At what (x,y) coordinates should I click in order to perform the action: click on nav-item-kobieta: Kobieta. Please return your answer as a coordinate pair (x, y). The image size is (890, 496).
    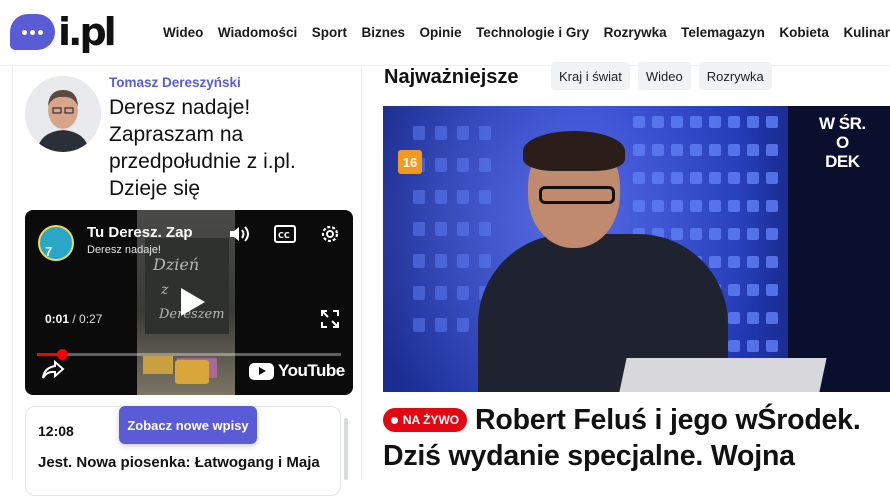
    Looking at the image, I should click on (804, 32).